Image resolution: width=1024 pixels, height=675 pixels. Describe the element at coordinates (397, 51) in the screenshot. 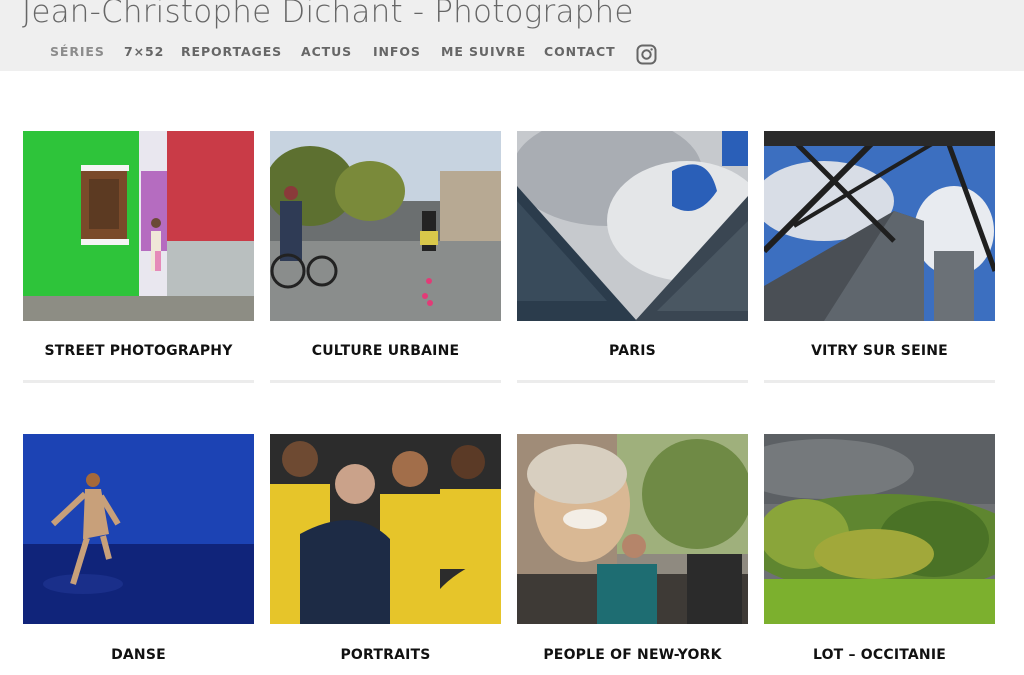

I see `nav-item-infos: INFOS` at that location.